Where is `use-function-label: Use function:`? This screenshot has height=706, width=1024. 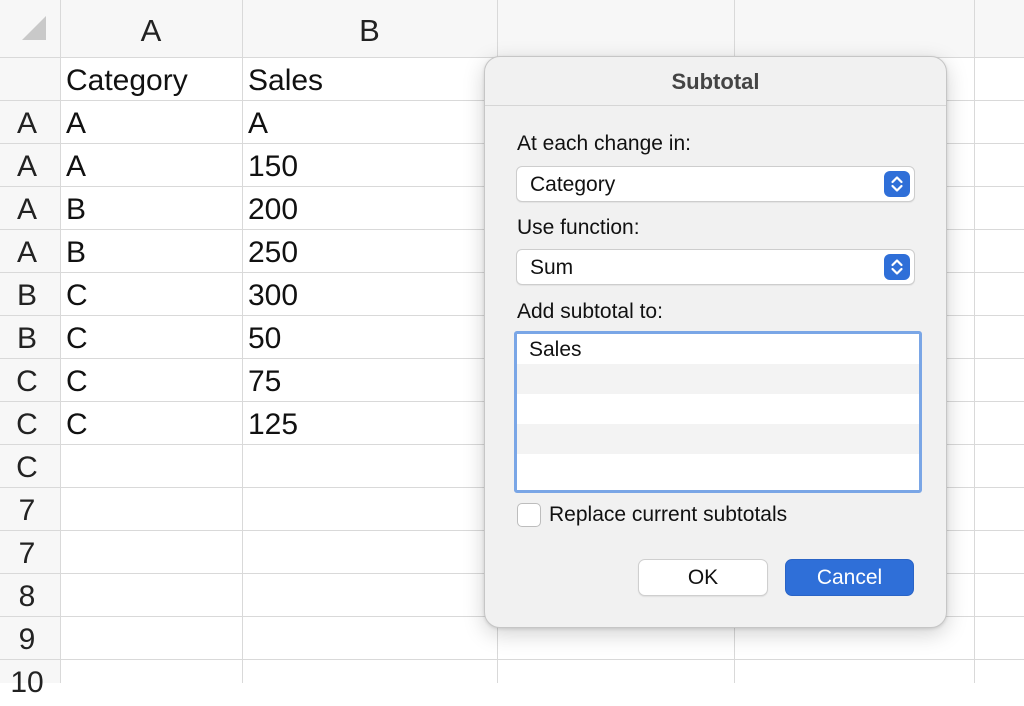 use-function-label: Use function: is located at coordinates (578, 227).